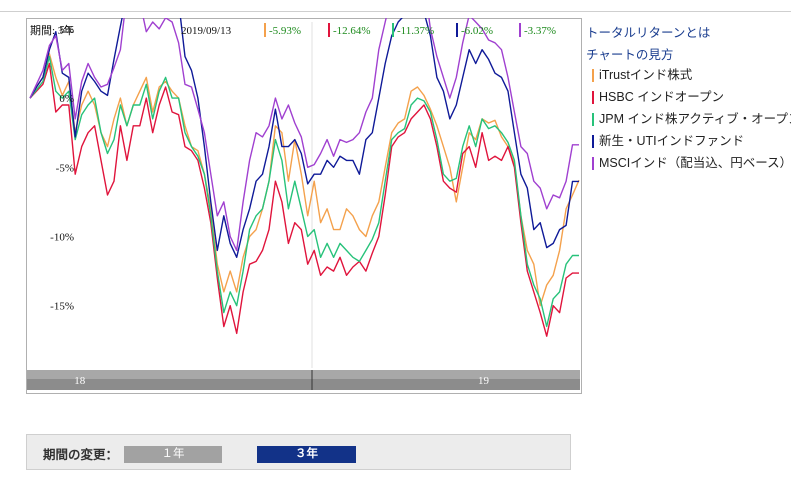 This screenshot has width=791, height=491. I want to click on top-divider, so click(395, 11).